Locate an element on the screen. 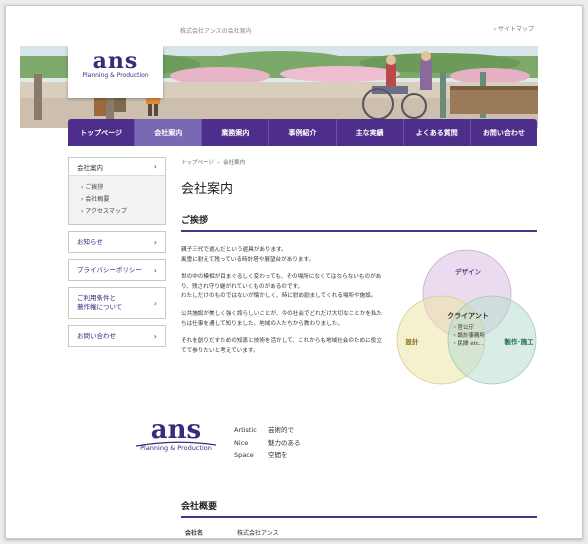  site-logo: ans Planning & Production is located at coordinates (115, 72).